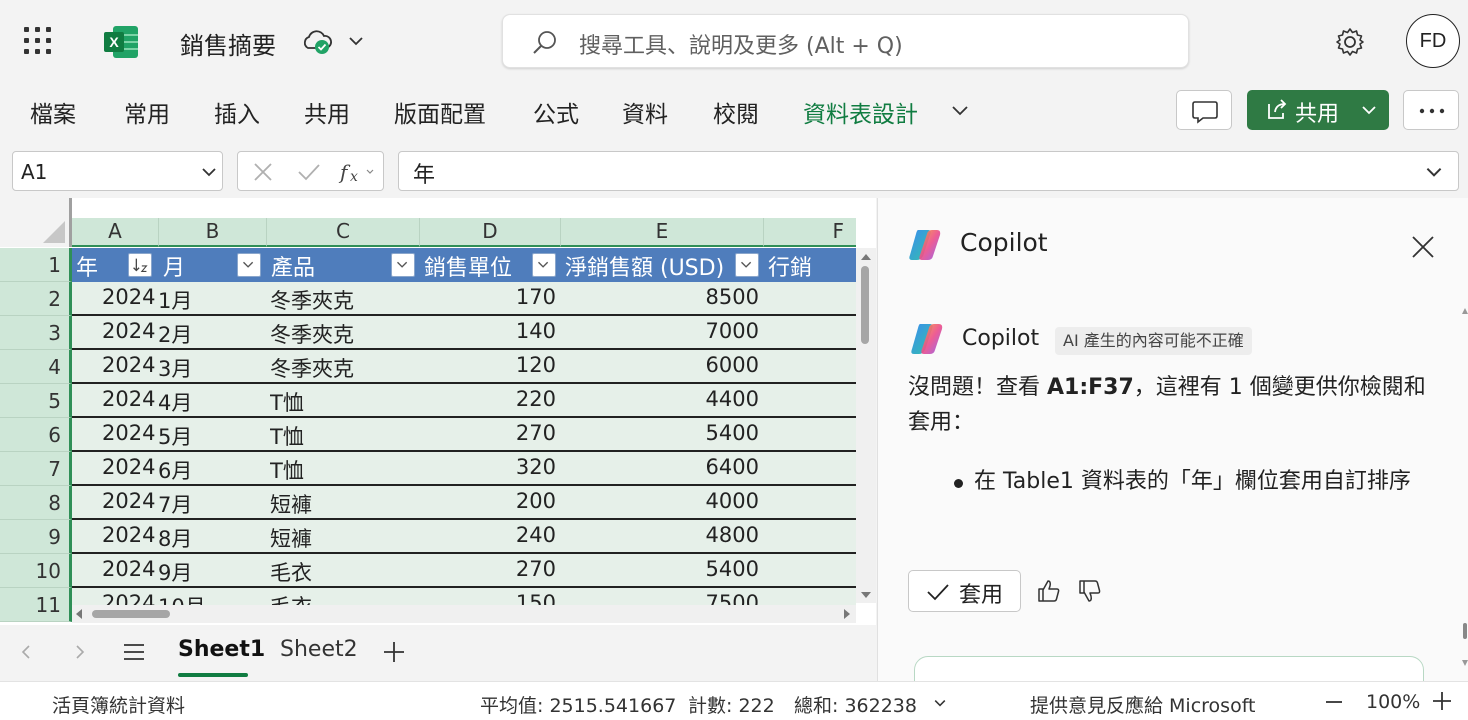 The width and height of the screenshot is (1468, 720). I want to click on cell-units: 320, so click(488, 467).